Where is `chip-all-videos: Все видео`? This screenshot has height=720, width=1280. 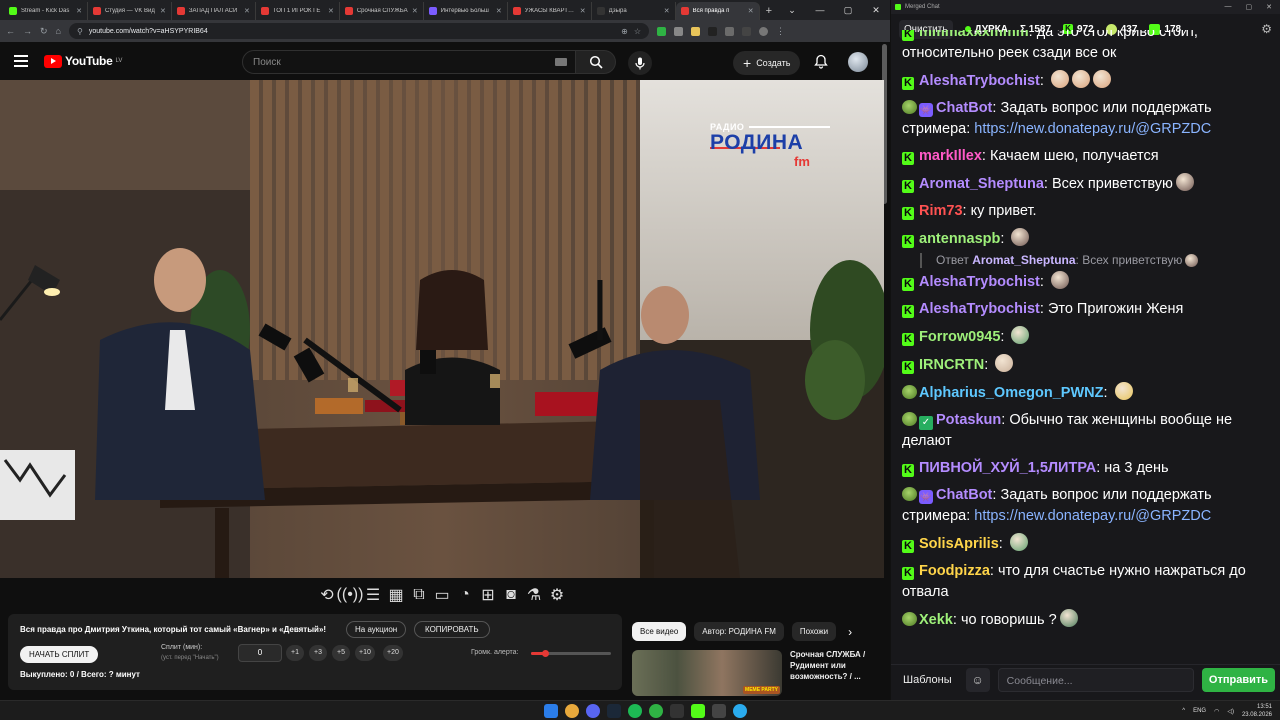
chip-all-videos: Все видео is located at coordinates (659, 631).